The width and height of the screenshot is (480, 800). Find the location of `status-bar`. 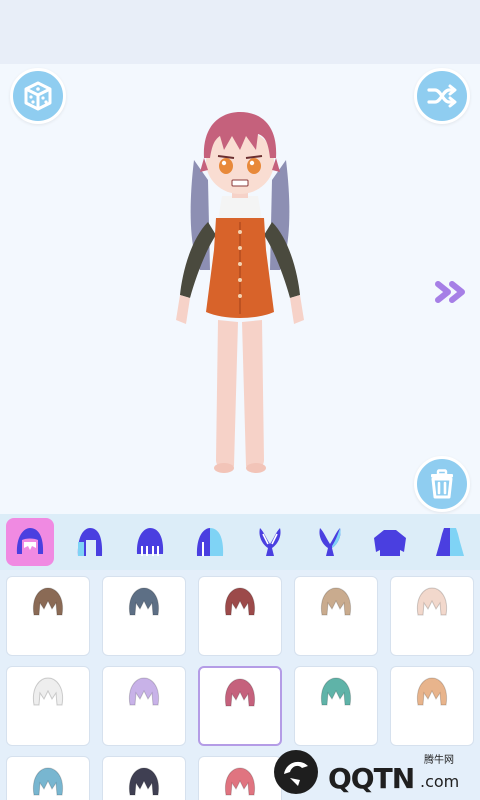

status-bar is located at coordinates (240, 32).